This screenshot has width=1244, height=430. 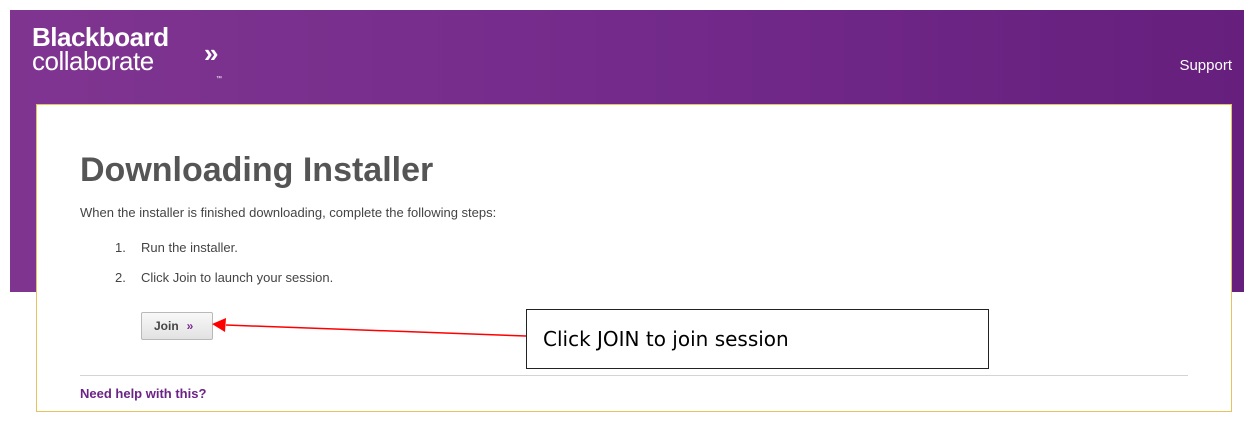 I want to click on blackboard-collaborate-logo: Blackboard collaborate » ™, so click(x=127, y=53).